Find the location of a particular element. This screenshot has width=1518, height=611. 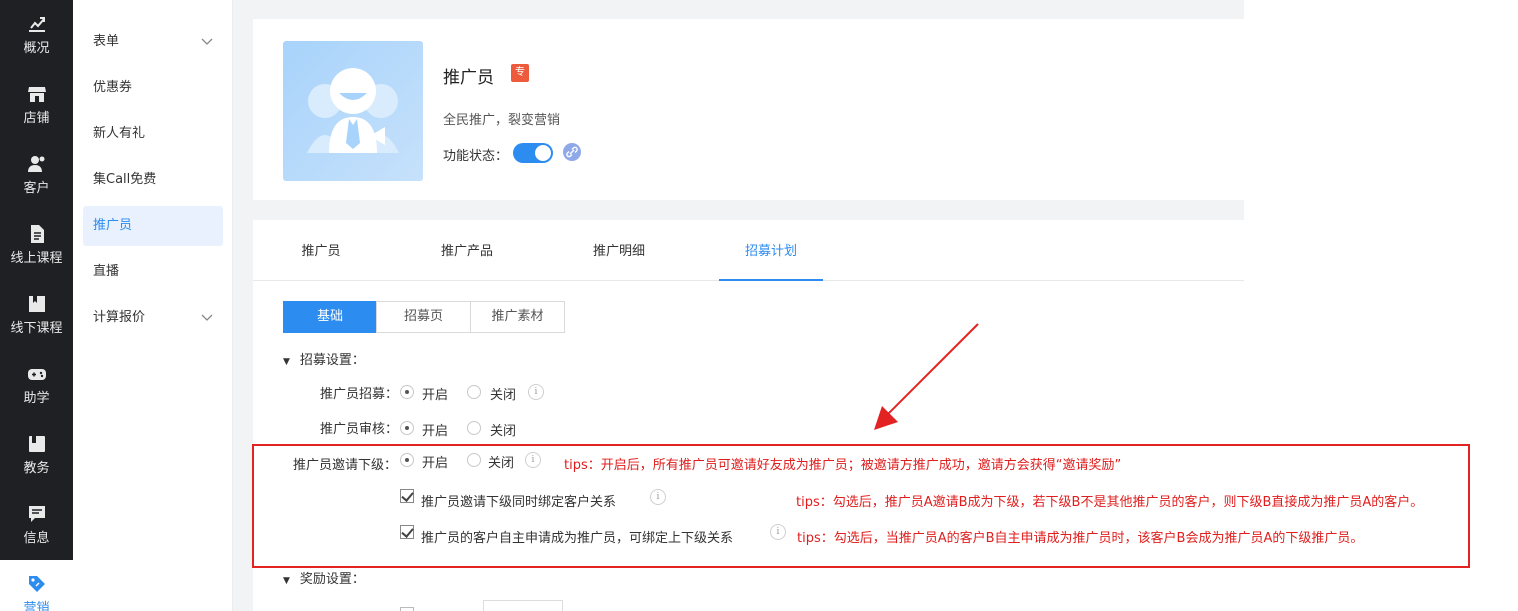

submenu-item-label: 新人有礼 is located at coordinates (119, 133).